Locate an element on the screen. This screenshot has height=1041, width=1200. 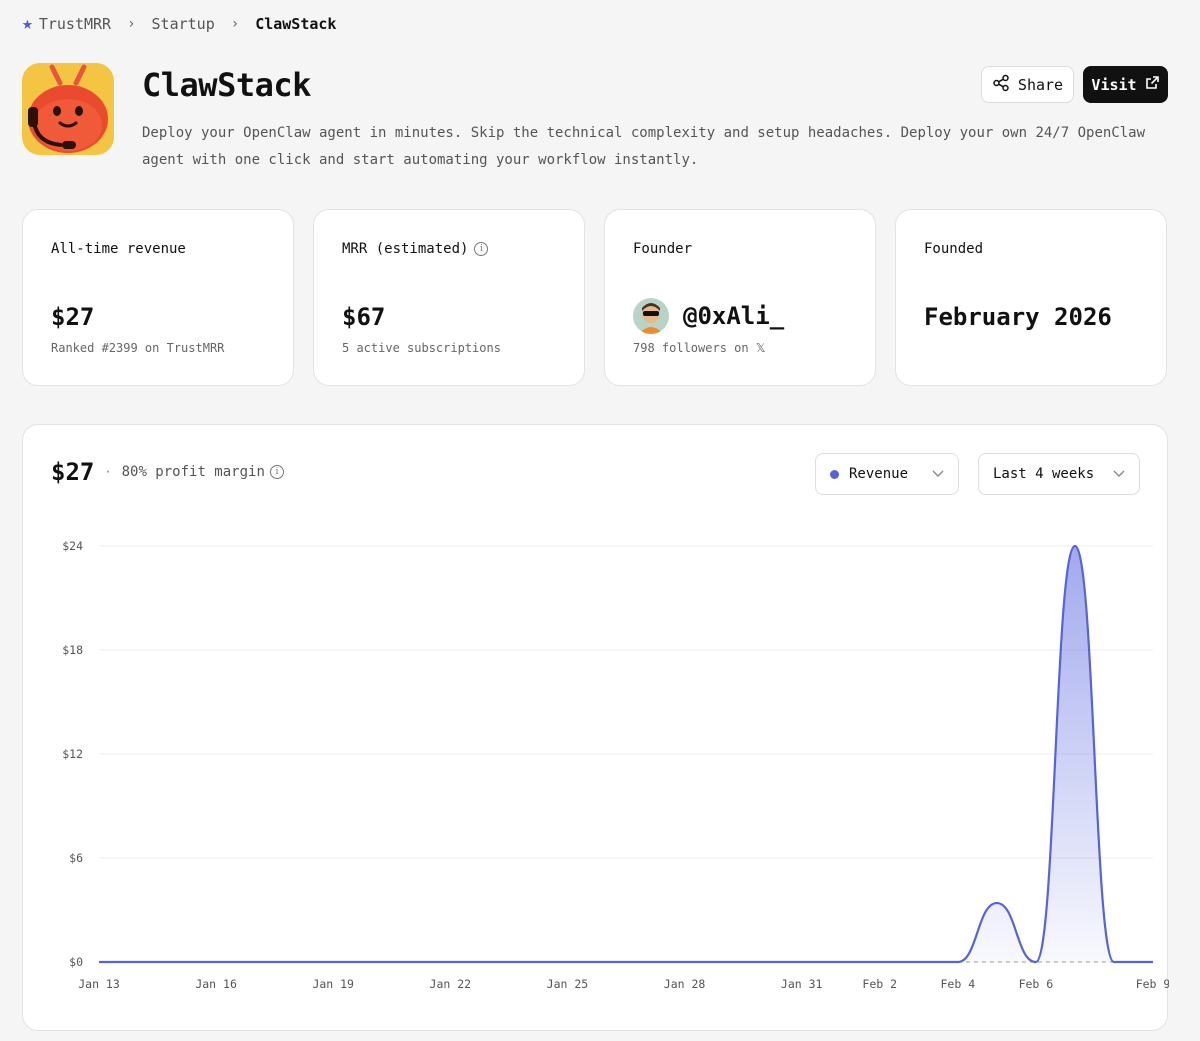
stat-label: Founded is located at coordinates (954, 249).